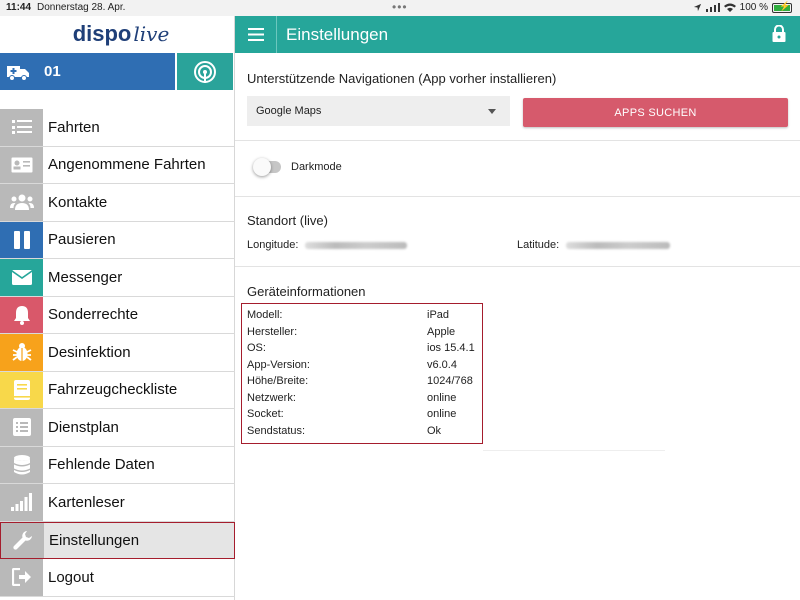 The width and height of the screenshot is (800, 600). What do you see at coordinates (78, 202) in the screenshot?
I see `sidebar-item-label: Kontakte` at bounding box center [78, 202].